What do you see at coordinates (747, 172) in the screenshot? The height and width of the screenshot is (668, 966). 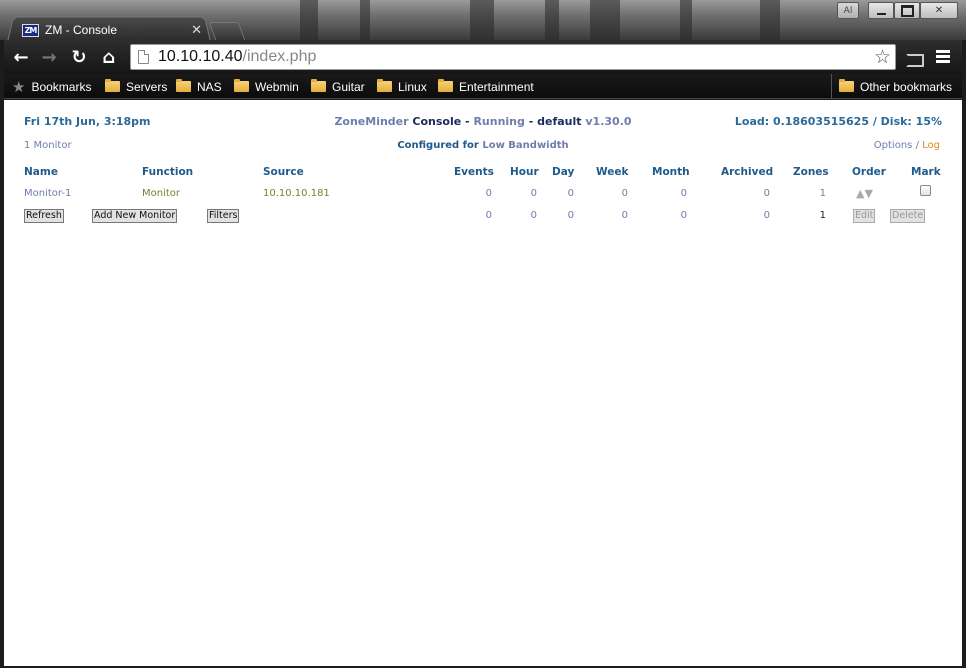 I see `column-header-archived: Archived` at bounding box center [747, 172].